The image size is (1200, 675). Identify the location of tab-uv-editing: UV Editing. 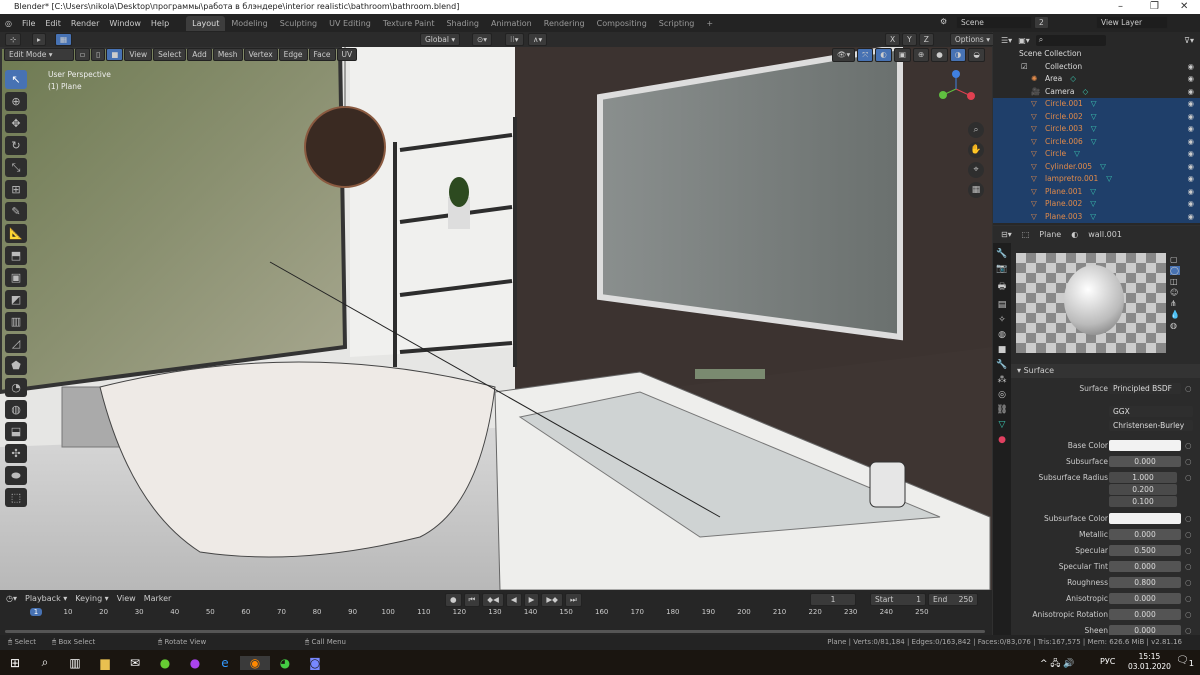
(350, 23).